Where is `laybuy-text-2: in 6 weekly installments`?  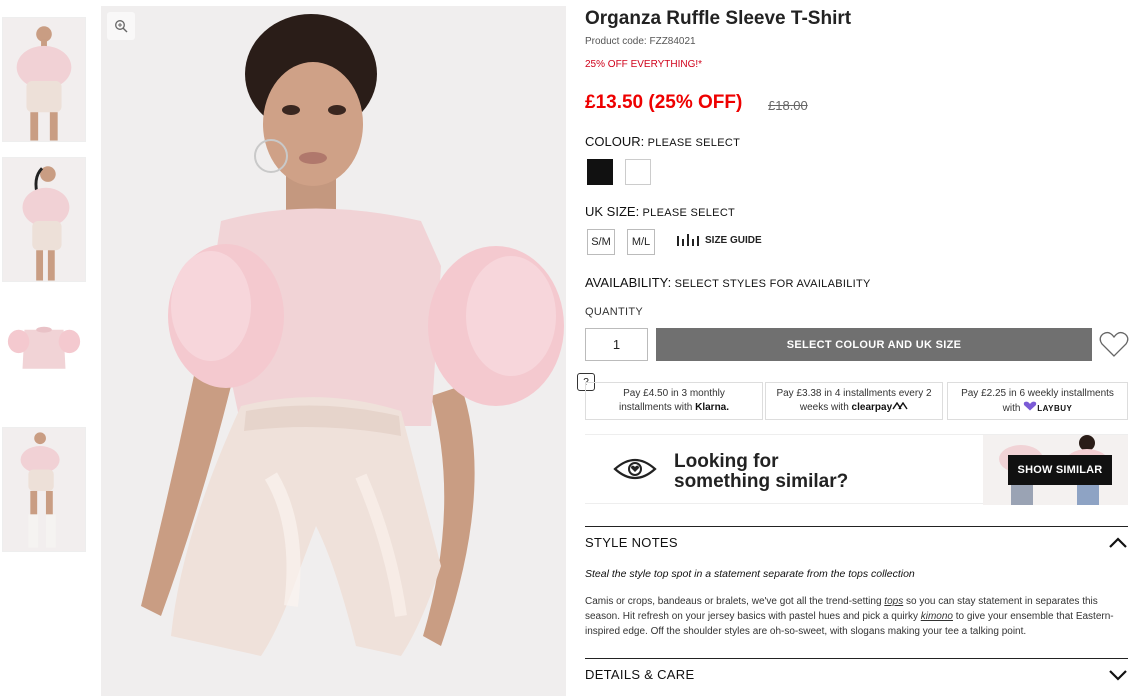 laybuy-text-2: in 6 weekly installments is located at coordinates (1060, 393).